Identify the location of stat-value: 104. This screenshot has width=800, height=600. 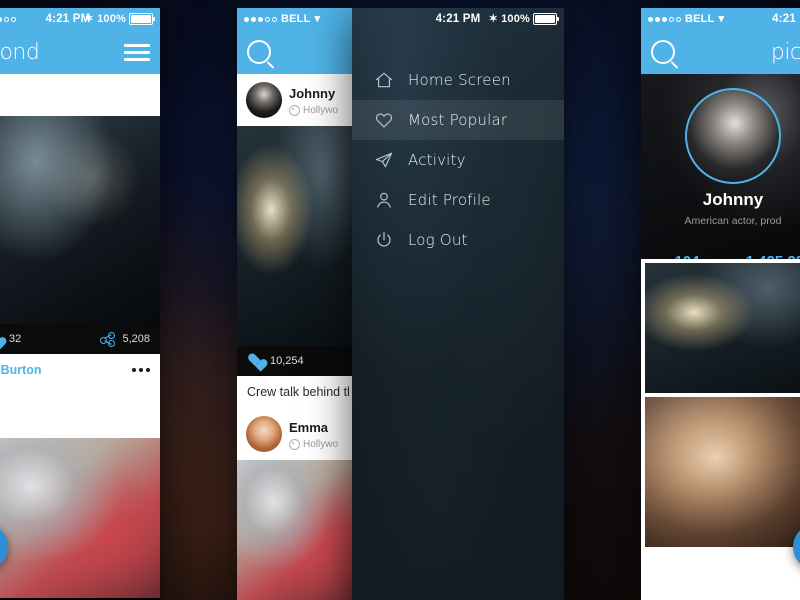
(687, 256).